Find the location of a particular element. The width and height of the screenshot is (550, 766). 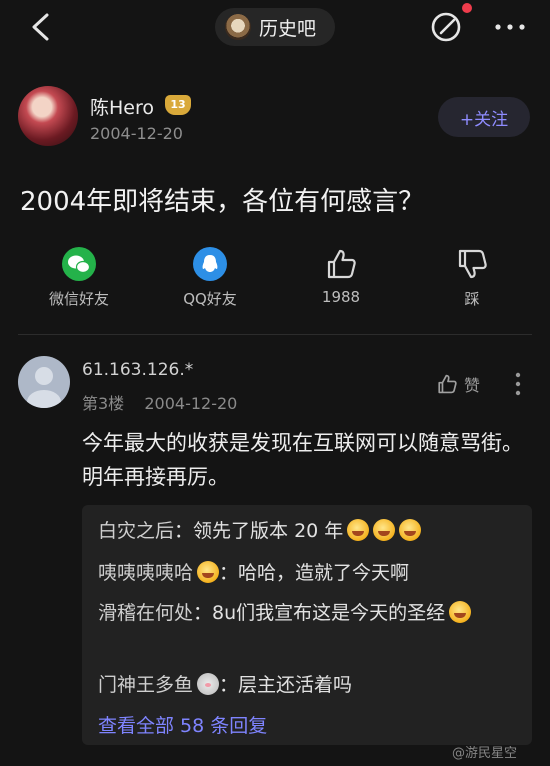

comment-text: 今年最大的收获是发现在互联网可以随意骂街。明年再接再厉。 is located at coordinates (302, 460).